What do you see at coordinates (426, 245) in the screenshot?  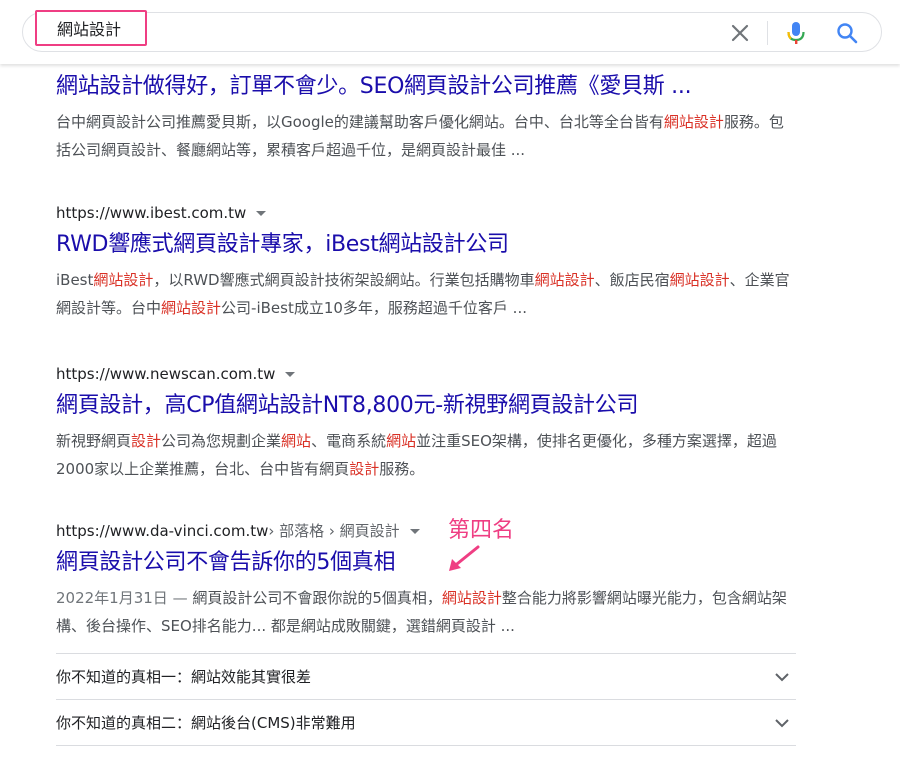 I see `result-title-link: RWD響應式網頁設計專家，iBest網站設計公司` at bounding box center [426, 245].